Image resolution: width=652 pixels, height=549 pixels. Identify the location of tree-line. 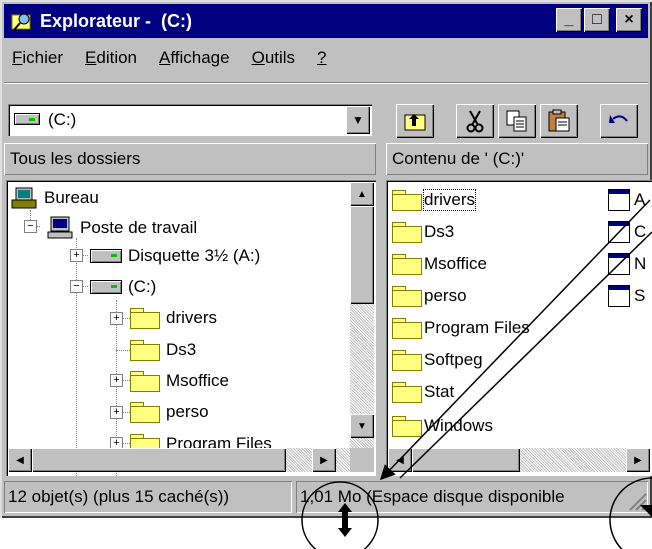
(76, 357).